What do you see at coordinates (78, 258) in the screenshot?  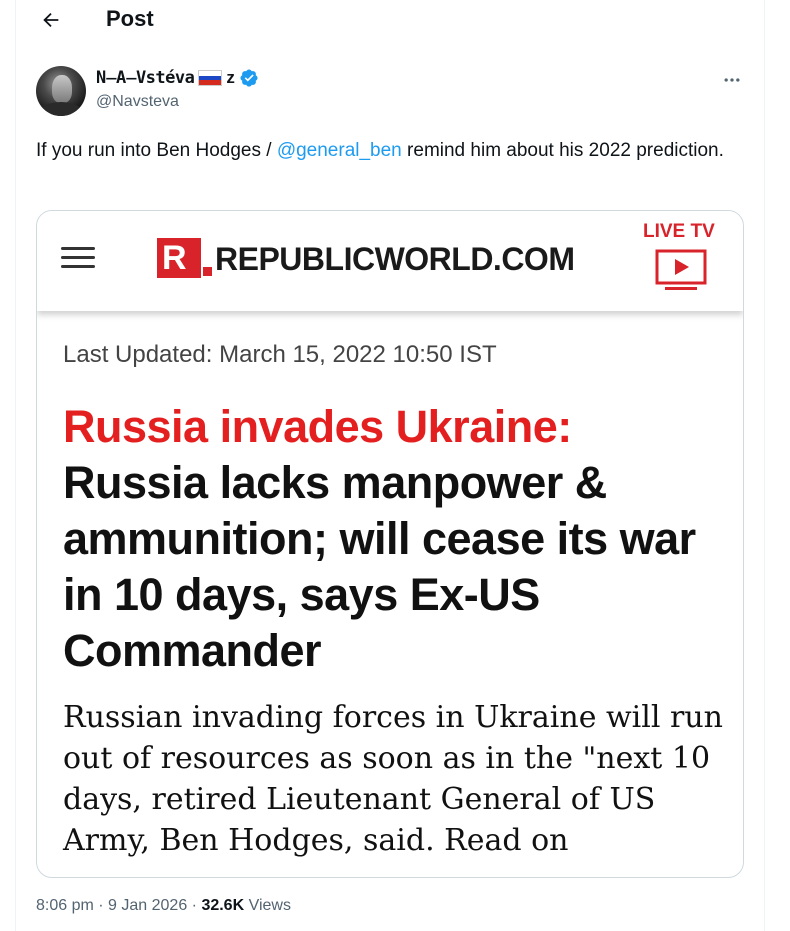 I see `hamburger-menu-icon` at bounding box center [78, 258].